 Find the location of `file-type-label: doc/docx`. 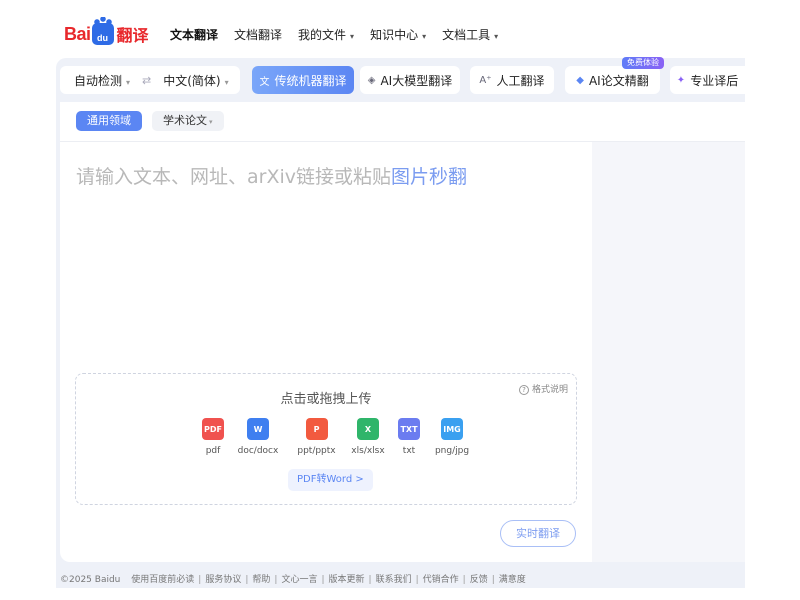

file-type-label: doc/docx is located at coordinates (258, 451).